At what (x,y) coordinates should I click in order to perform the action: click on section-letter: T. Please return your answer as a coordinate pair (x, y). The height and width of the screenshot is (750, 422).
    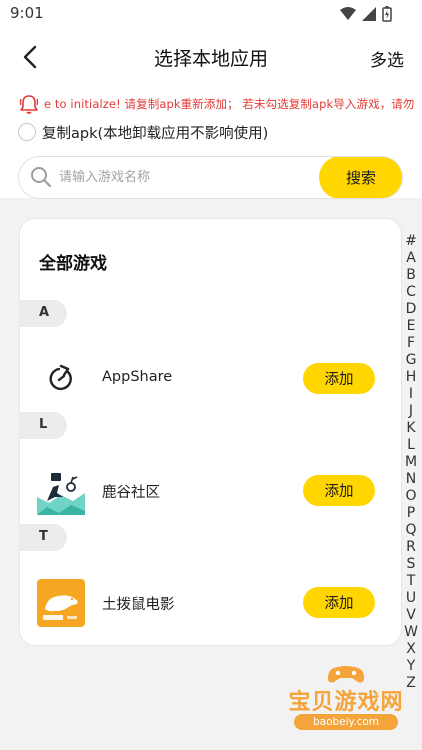
    Looking at the image, I should click on (43, 536).